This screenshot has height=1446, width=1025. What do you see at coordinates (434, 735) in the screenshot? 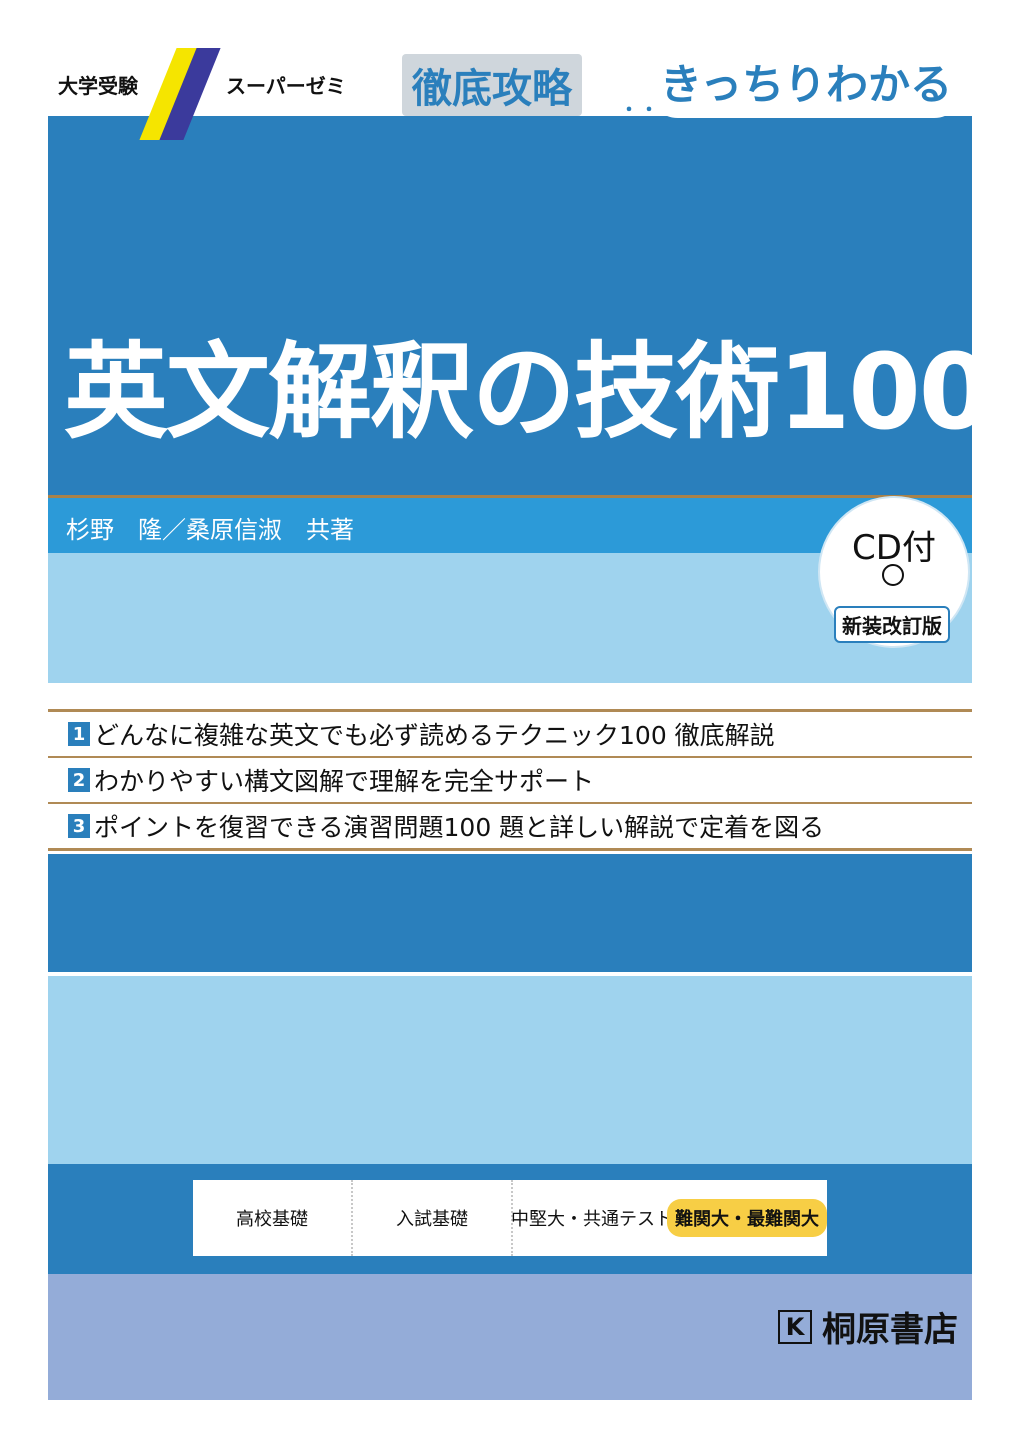
I see `feature-text: どんなに複雑な英文でも必ず読めるテクニック100 徹底解説` at bounding box center [434, 735].